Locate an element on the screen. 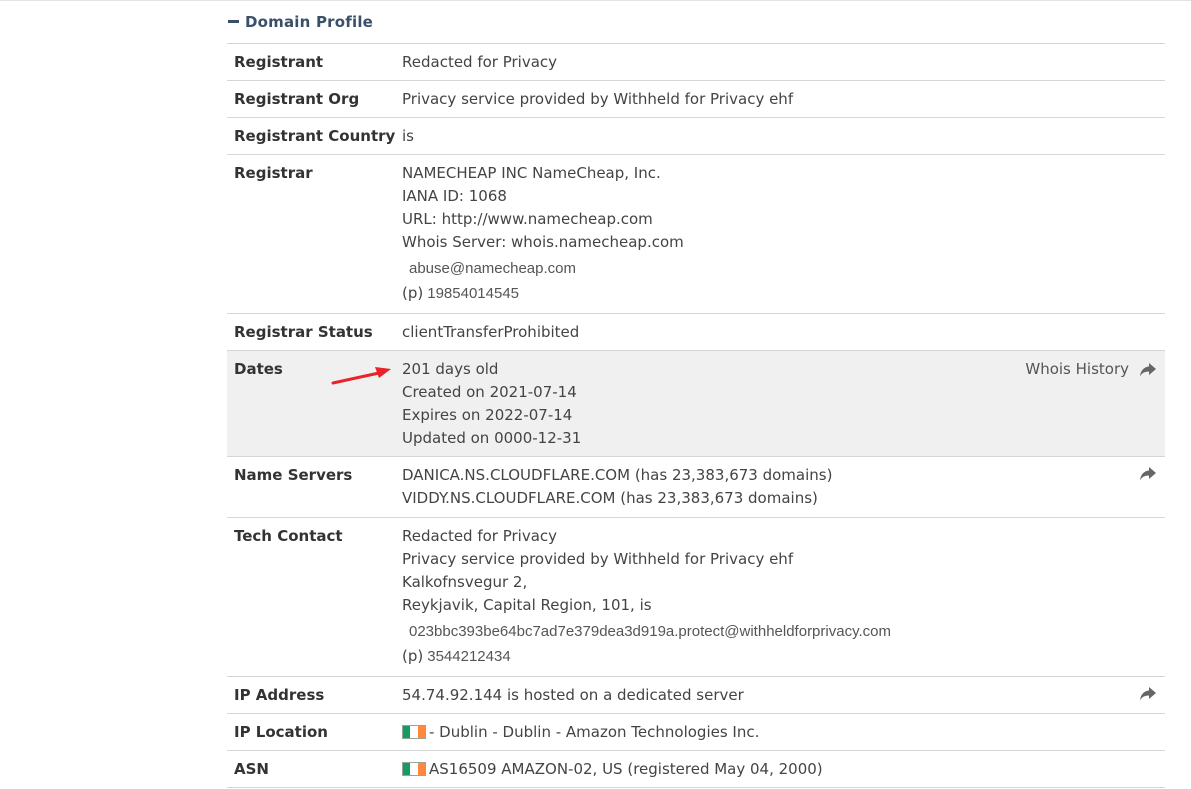 The image size is (1191, 789). created-date: Created on 2021-07-14 is located at coordinates (489, 392).